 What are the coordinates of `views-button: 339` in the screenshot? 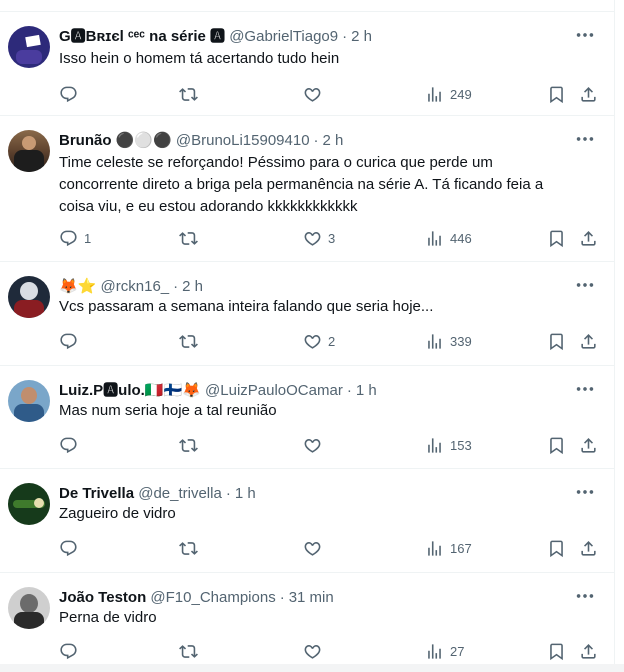 It's located at (448, 341).